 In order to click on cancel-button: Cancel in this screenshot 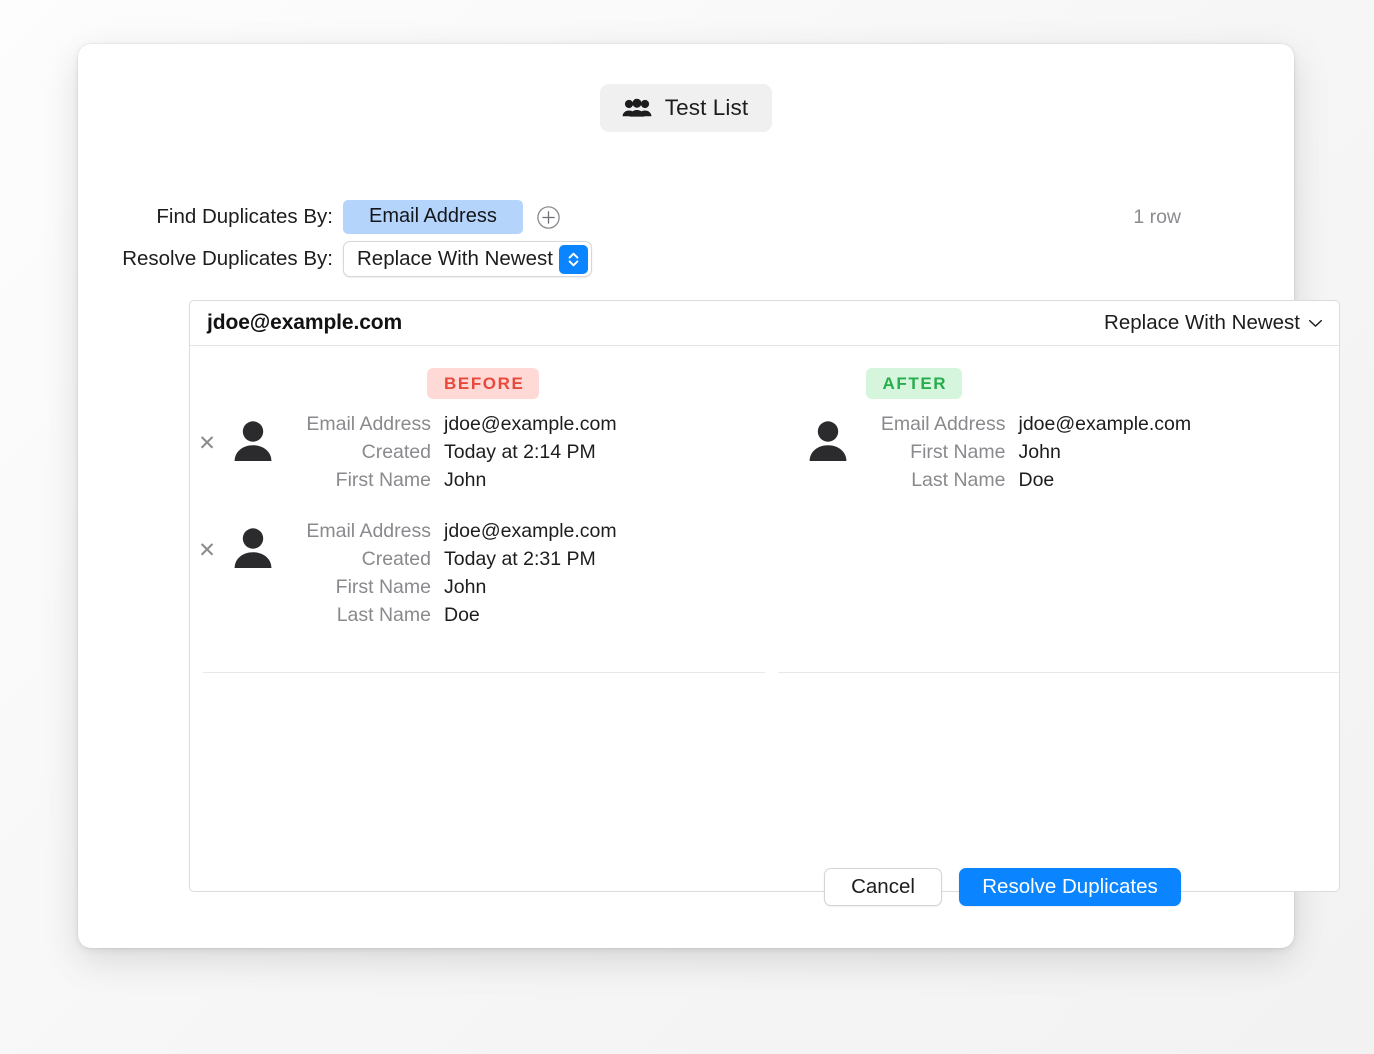, I will do `click(883, 887)`.